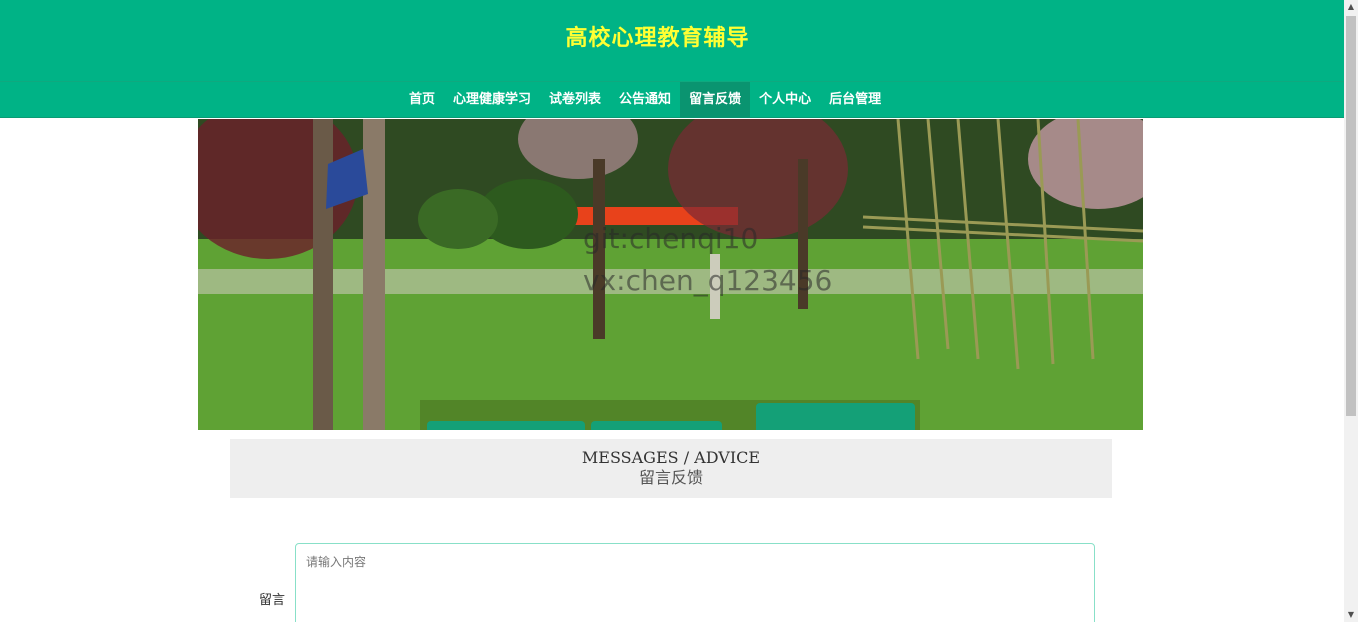  What do you see at coordinates (715, 100) in the screenshot?
I see `nav-item-feedback: 留言反馈` at bounding box center [715, 100].